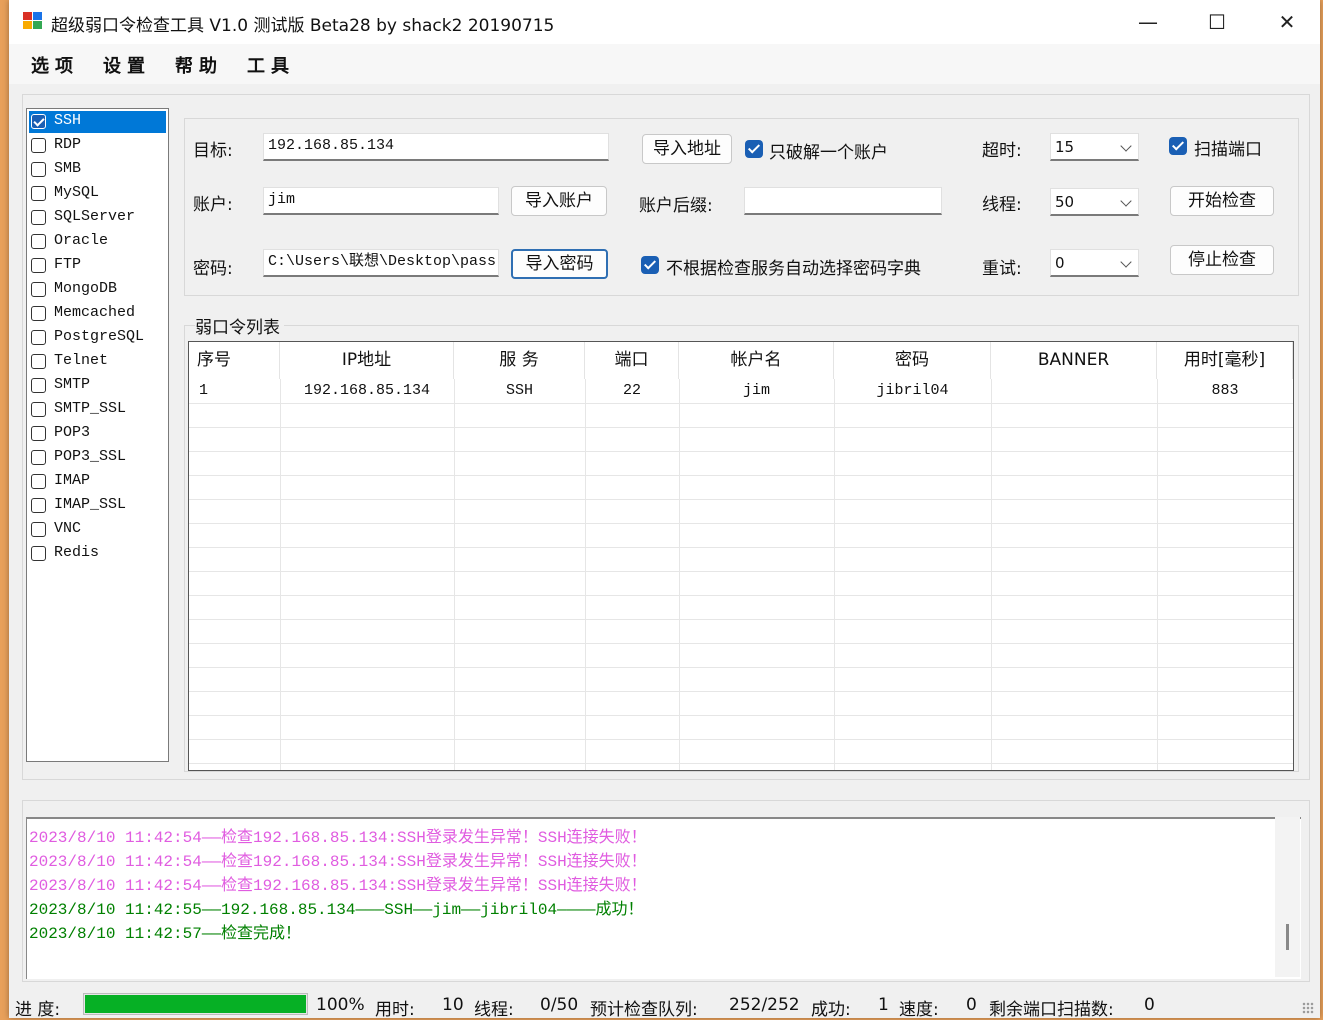 The height and width of the screenshot is (1020, 1323). What do you see at coordinates (632, 360) in the screenshot?
I see `column-header: 端口` at bounding box center [632, 360].